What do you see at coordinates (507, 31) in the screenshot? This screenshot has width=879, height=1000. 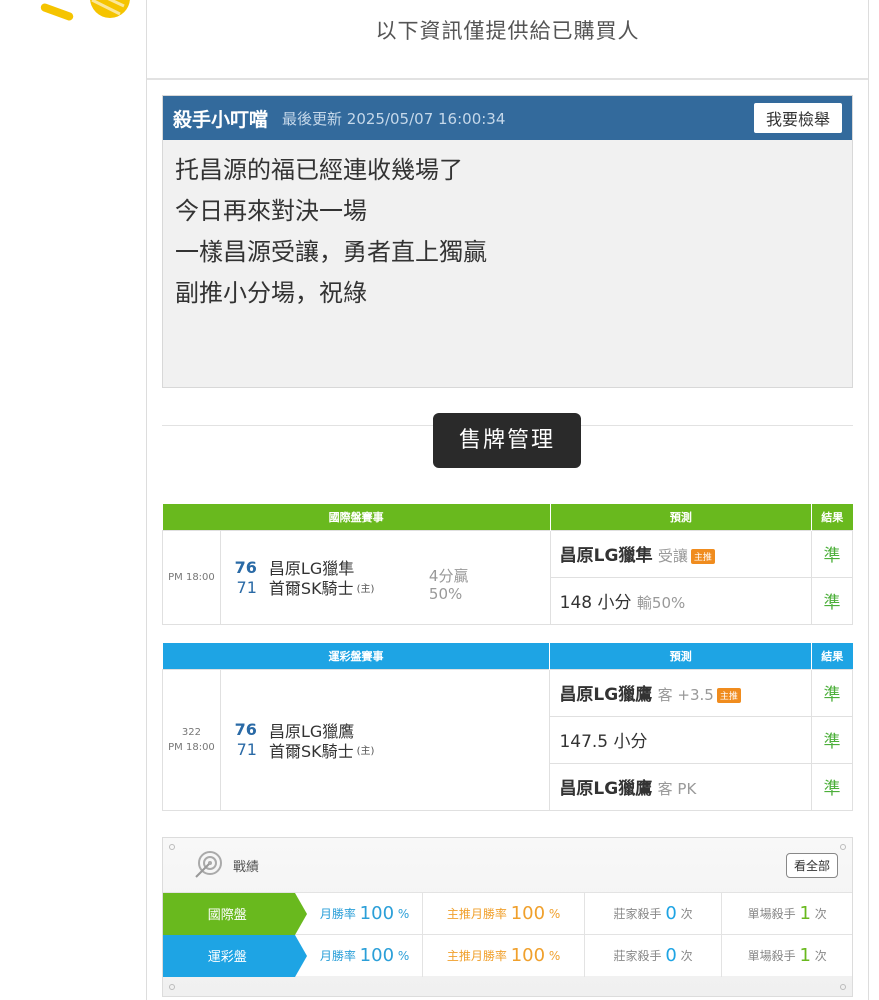 I see `buyer-notice: 以下資訊僅提供給已購買人` at bounding box center [507, 31].